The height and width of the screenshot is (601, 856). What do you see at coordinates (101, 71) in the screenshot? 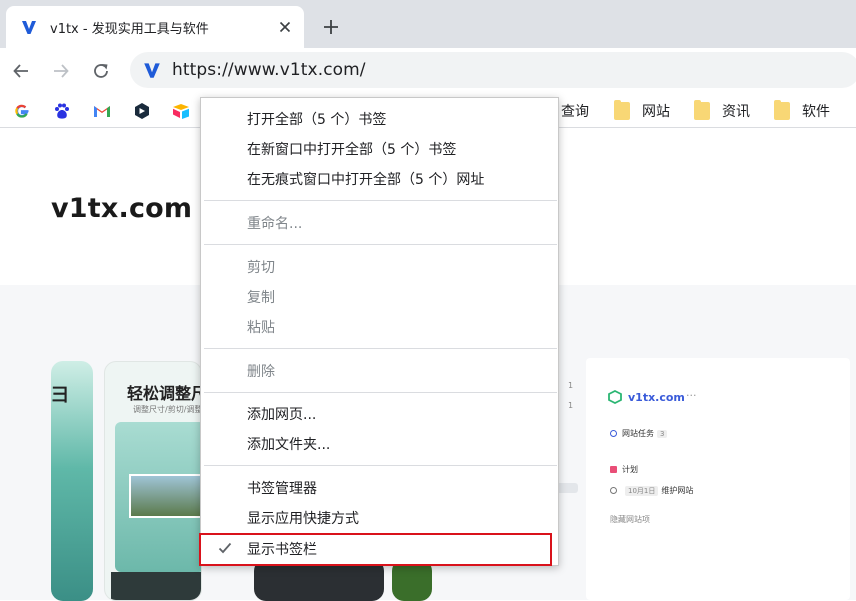
I see `reload-icon` at bounding box center [101, 71].